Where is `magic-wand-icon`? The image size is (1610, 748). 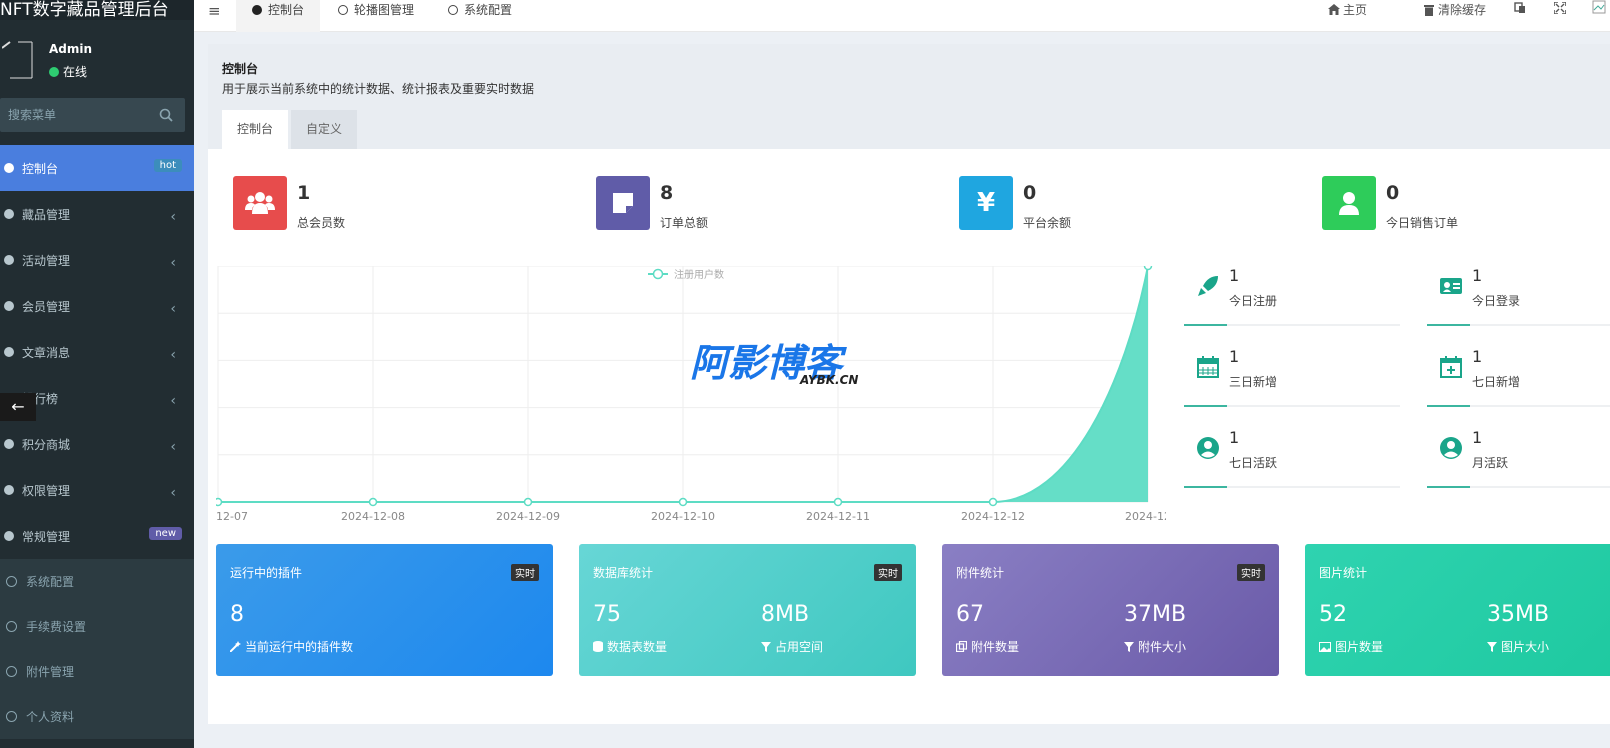 magic-wand-icon is located at coordinates (235, 646).